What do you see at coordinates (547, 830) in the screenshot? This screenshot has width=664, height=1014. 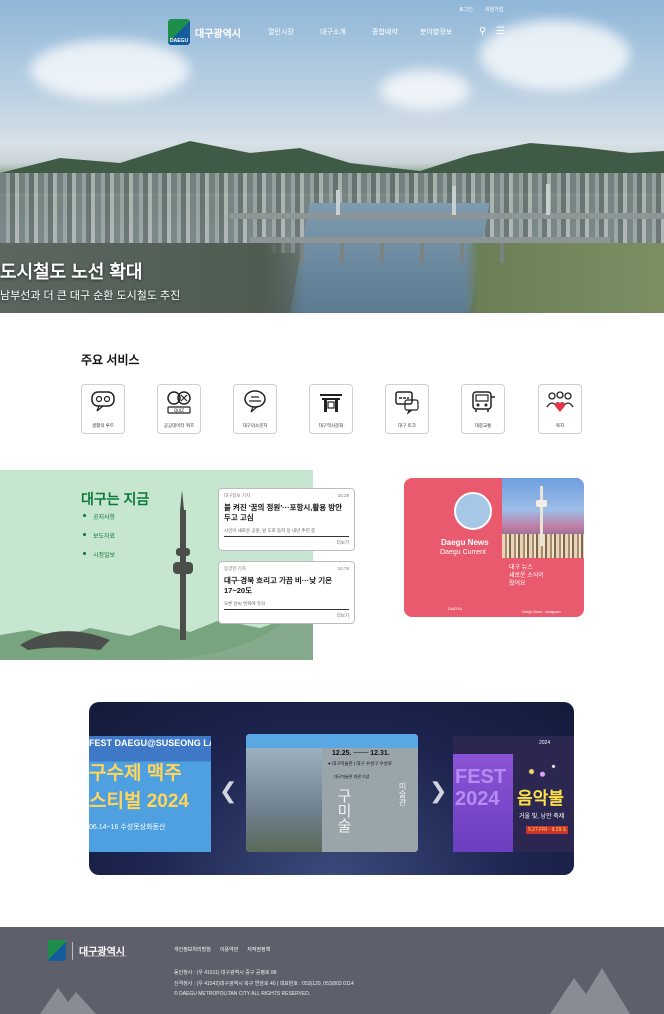 I see `slide-date: 9.27.FRI - 9.29.S` at bounding box center [547, 830].